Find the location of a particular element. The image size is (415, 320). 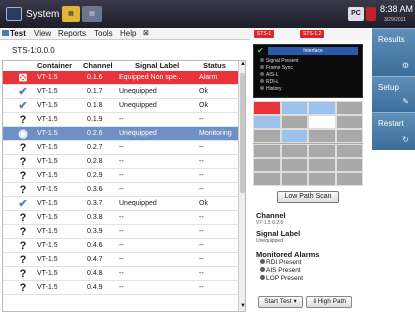

cell-channel: 0.2.9 is located at coordinates (95, 175).